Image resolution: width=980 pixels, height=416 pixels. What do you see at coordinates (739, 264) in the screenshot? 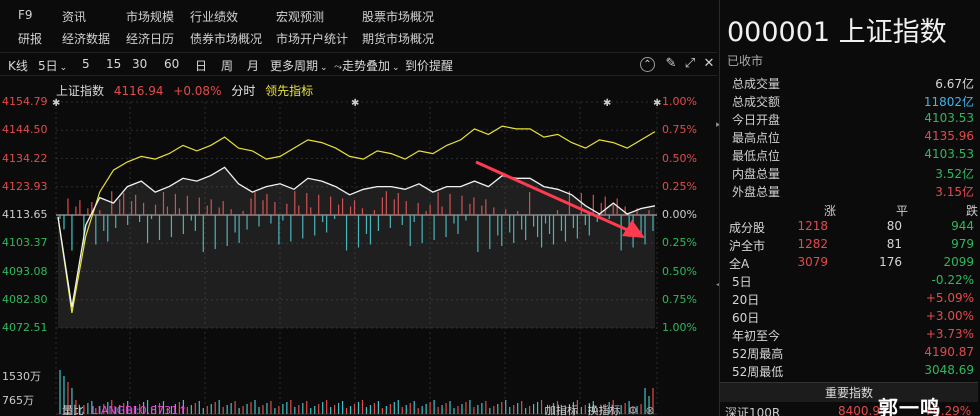
I see `breadth-label: 全A` at bounding box center [739, 264].